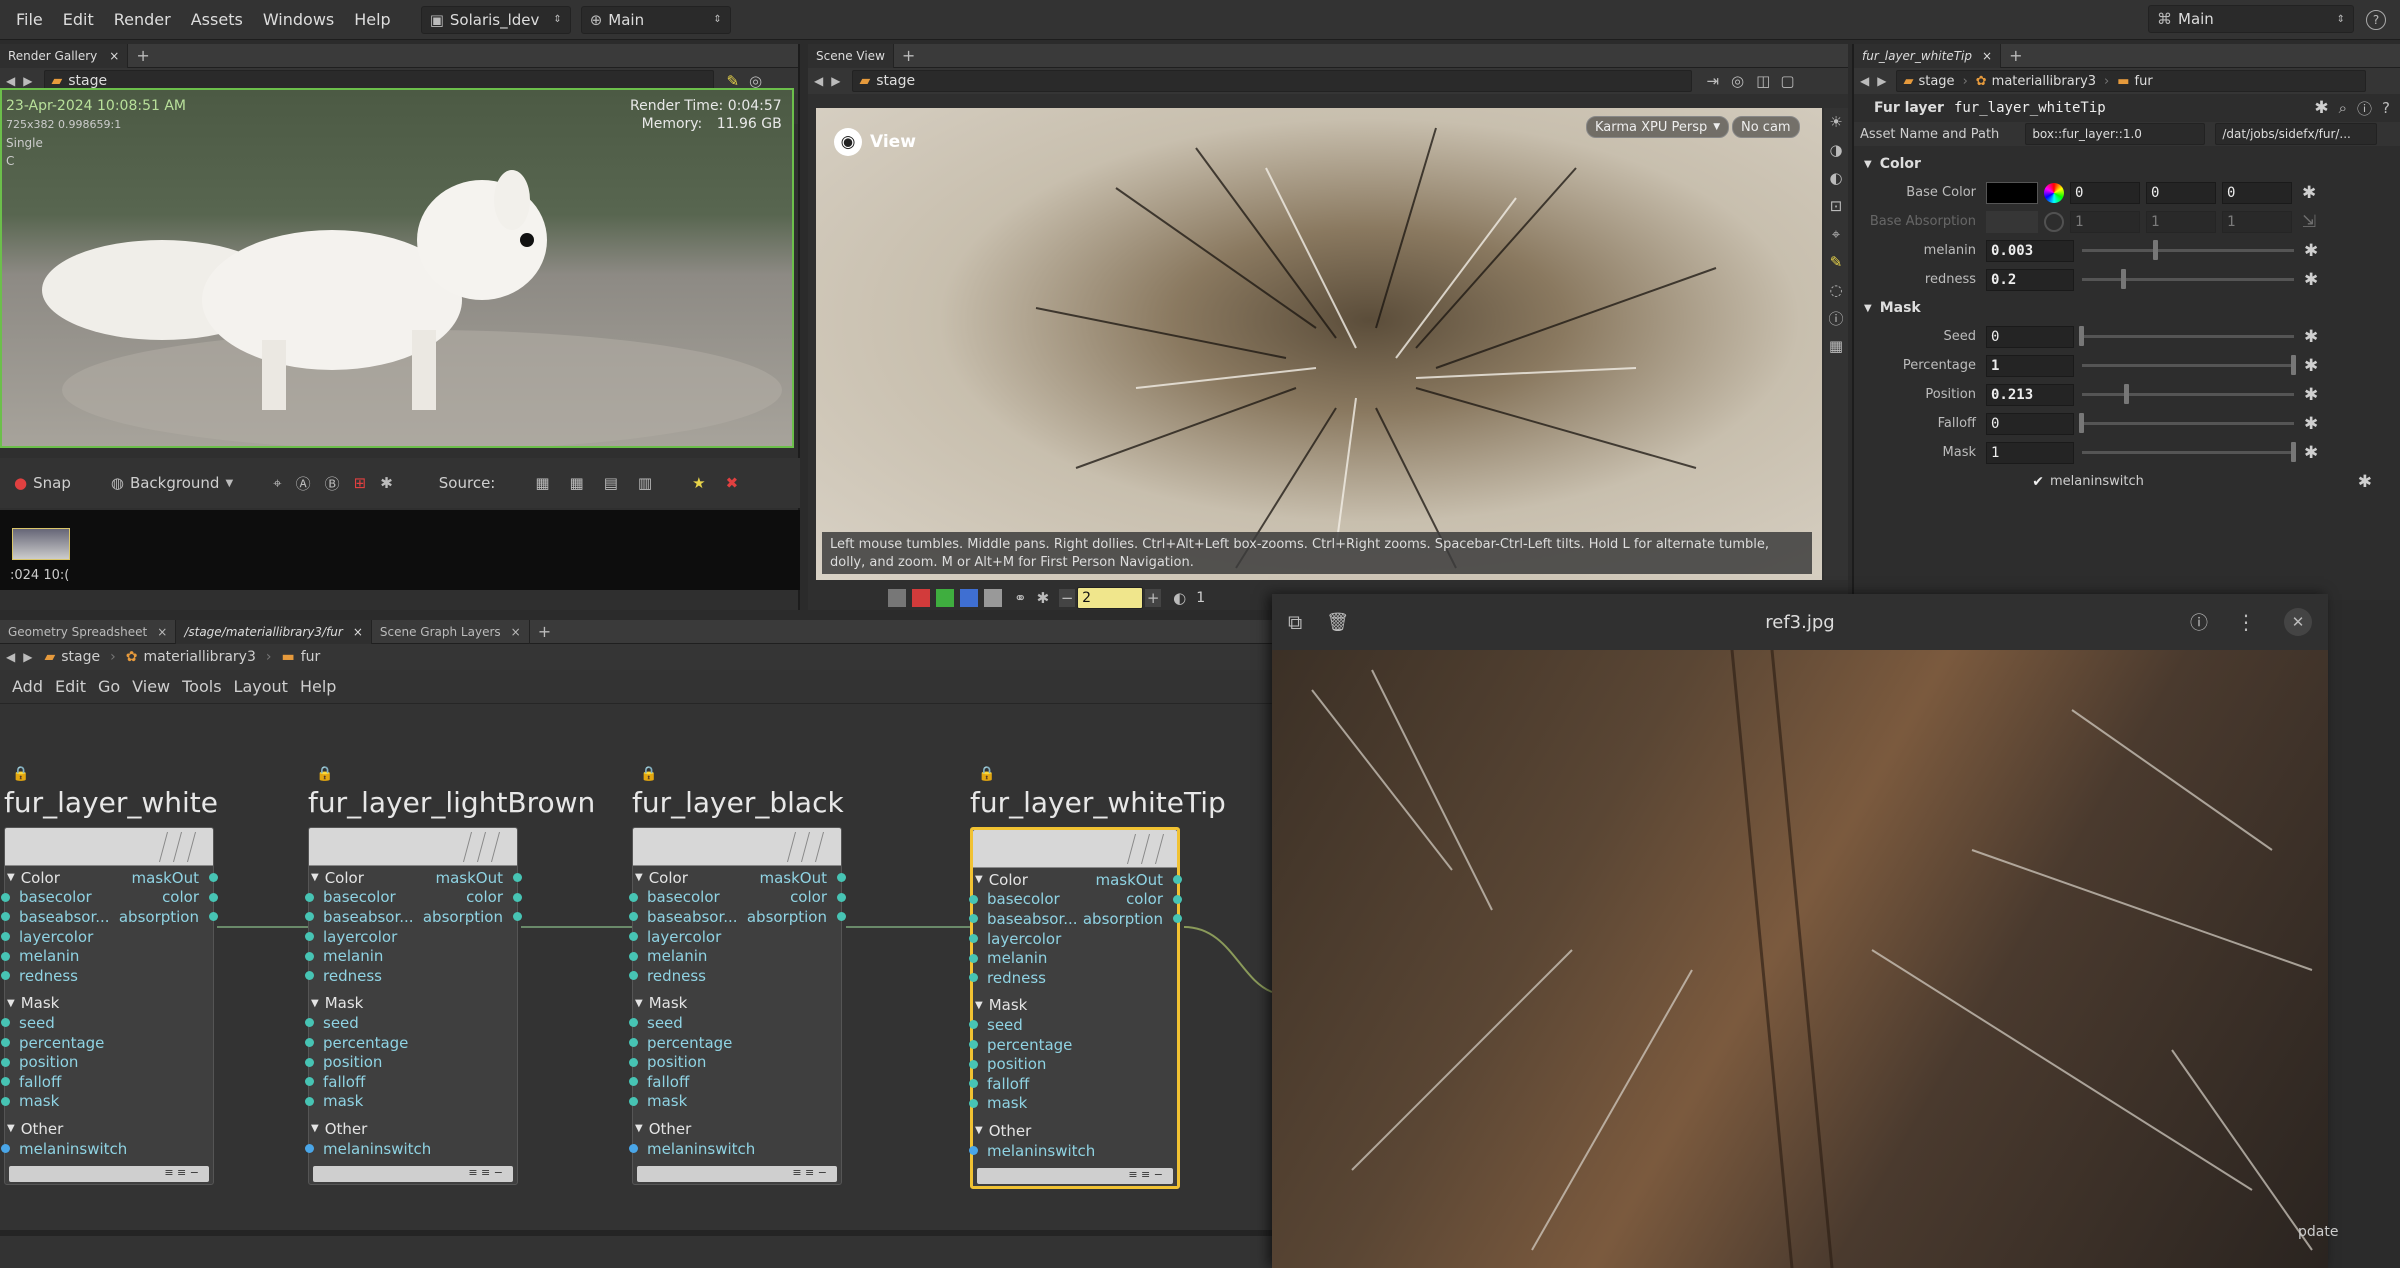 This screenshot has width=2400, height=1268. What do you see at coordinates (29, 19) in the screenshot?
I see `menu-file: File` at bounding box center [29, 19].